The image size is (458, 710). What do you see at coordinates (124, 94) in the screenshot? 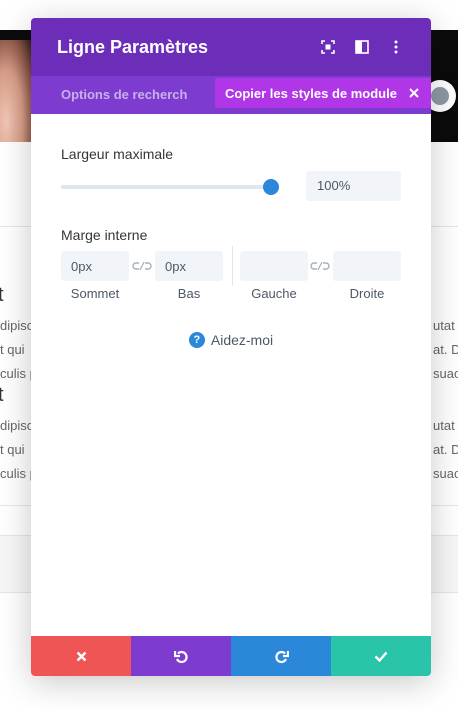
I see `tab-search-options: Options de recherch` at bounding box center [124, 94].